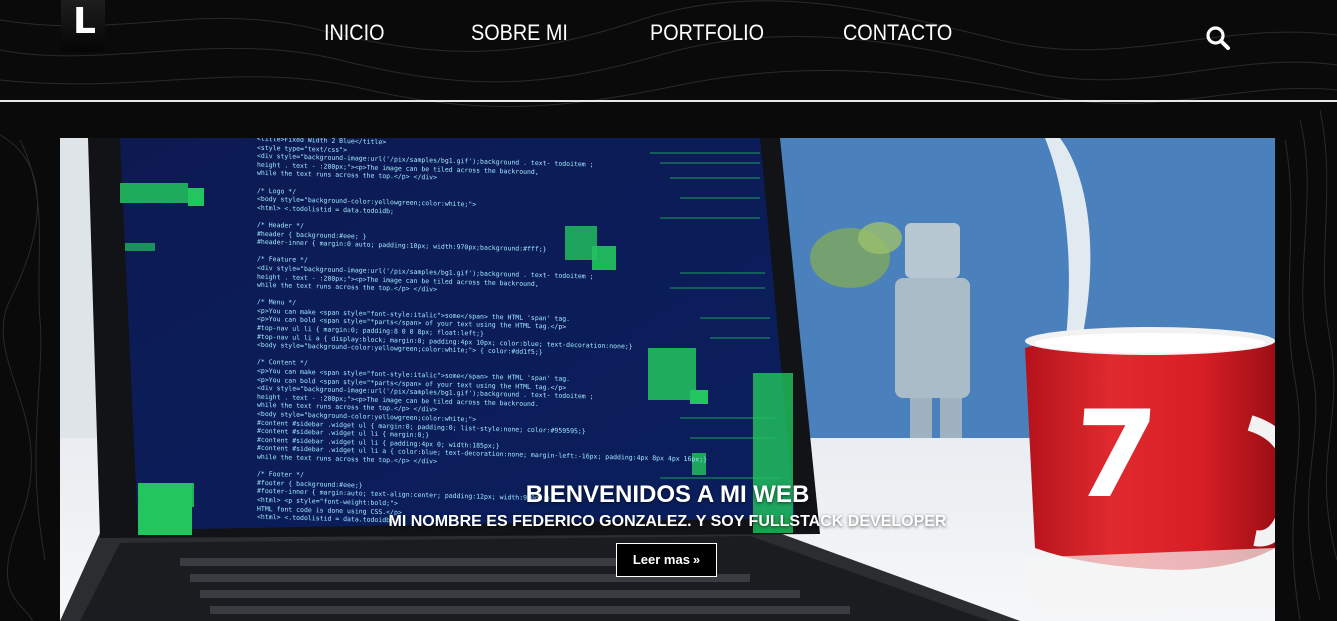 This screenshot has height=621, width=1337. I want to click on nav-link-contacto: CONTACTO, so click(897, 33).